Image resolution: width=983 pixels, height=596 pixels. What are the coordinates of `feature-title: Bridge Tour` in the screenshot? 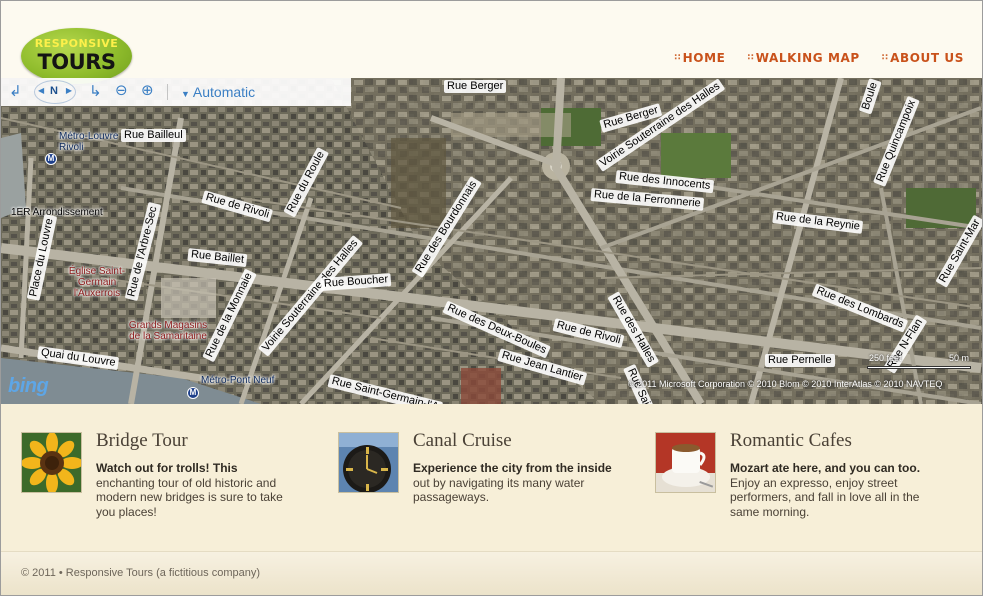 It's located at (142, 440).